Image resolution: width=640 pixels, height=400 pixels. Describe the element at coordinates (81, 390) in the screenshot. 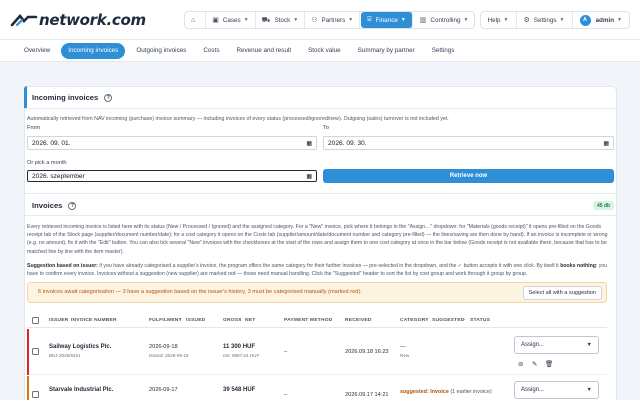

I see `issuer: Starvale Industrial Plc.` at that location.